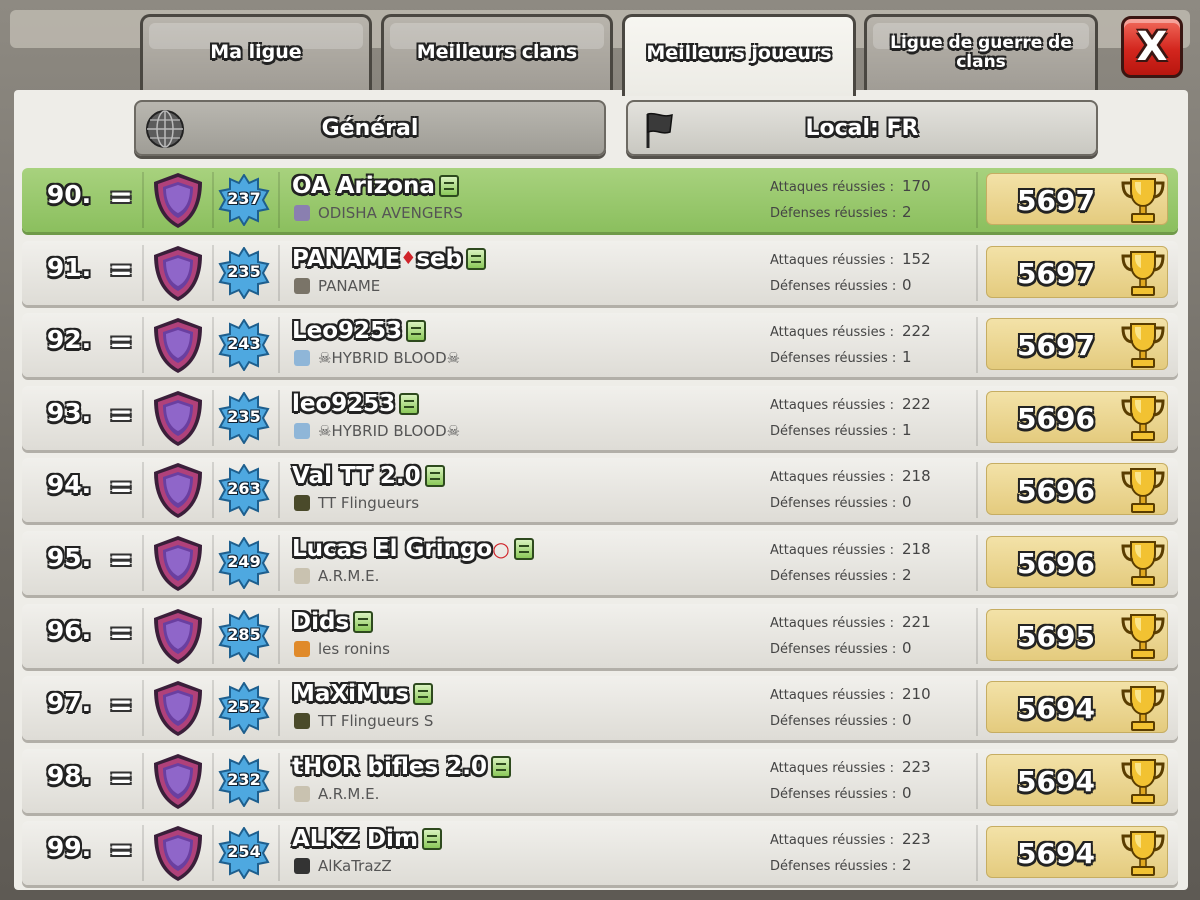 The height and width of the screenshot is (900, 1200). Describe the element at coordinates (363, 186) in the screenshot. I see `player-name: OA Arizona` at that location.